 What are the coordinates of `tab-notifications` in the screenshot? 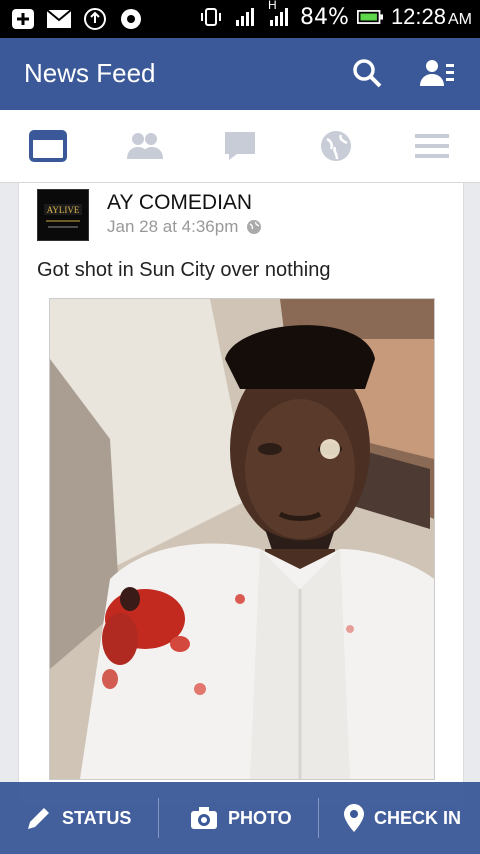 It's located at (336, 146).